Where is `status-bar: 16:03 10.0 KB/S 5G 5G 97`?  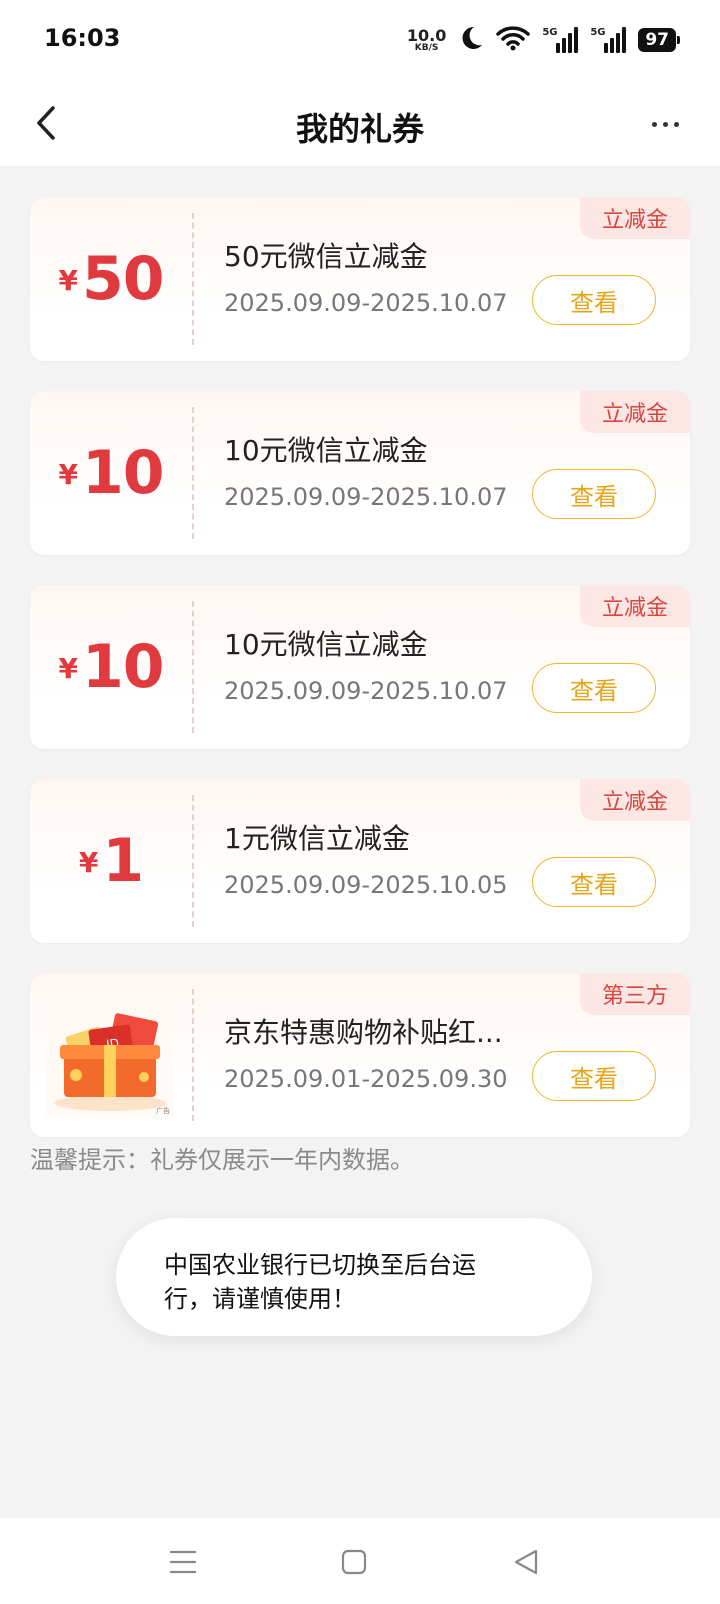 status-bar: 16:03 10.0 KB/S 5G 5G 97 is located at coordinates (360, 40).